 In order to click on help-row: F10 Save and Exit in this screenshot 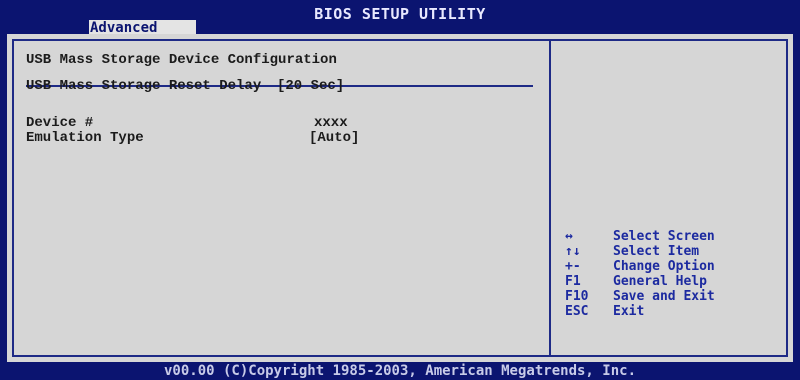, I will do `click(675, 296)`.